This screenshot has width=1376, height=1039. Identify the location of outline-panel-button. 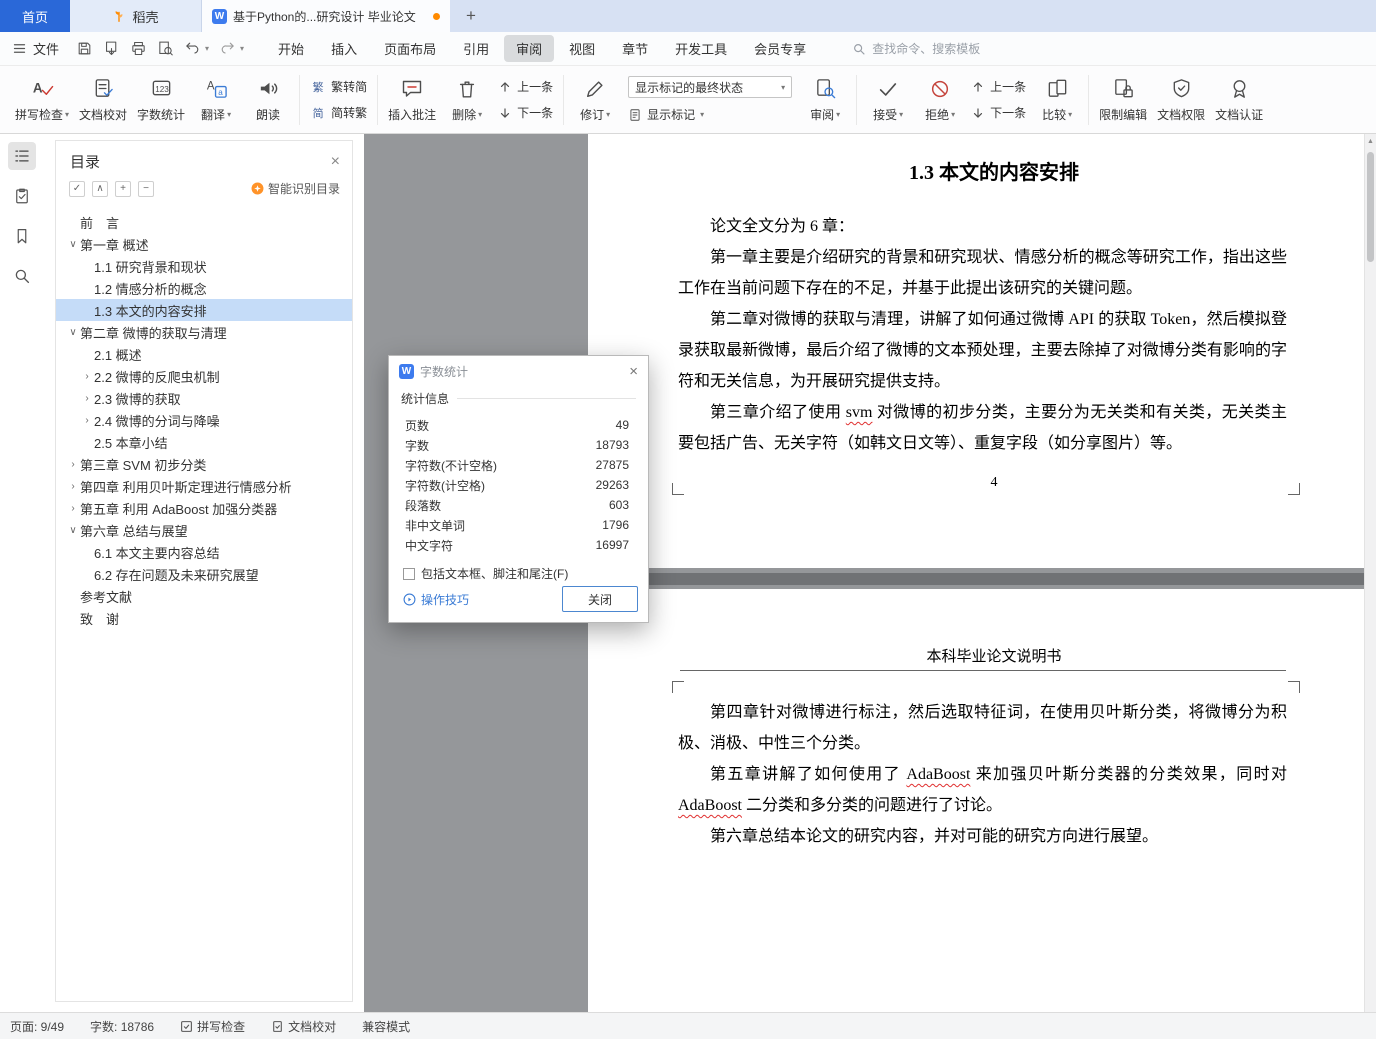
(22, 156).